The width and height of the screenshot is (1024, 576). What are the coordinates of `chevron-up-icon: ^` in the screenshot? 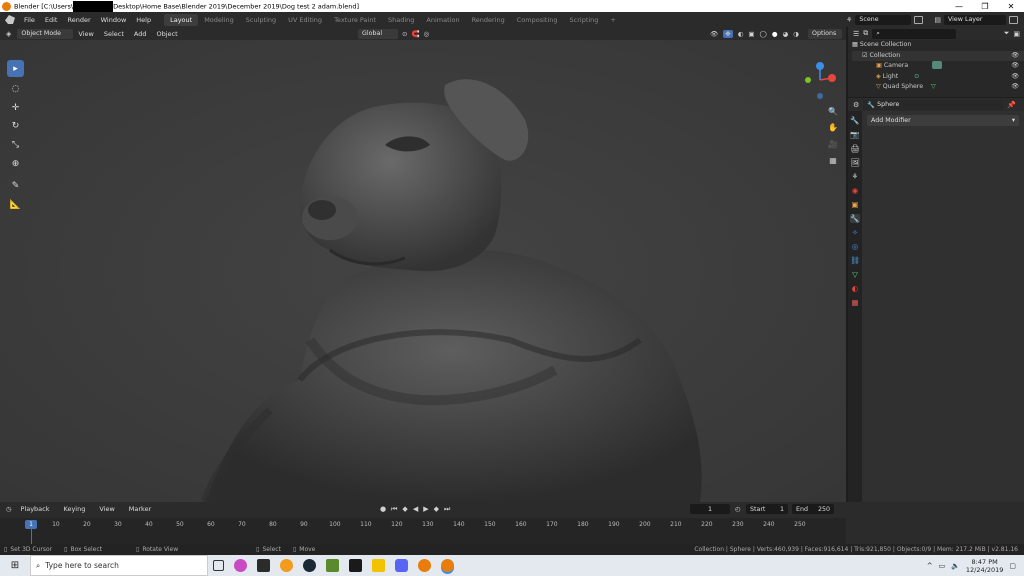 It's located at (930, 566).